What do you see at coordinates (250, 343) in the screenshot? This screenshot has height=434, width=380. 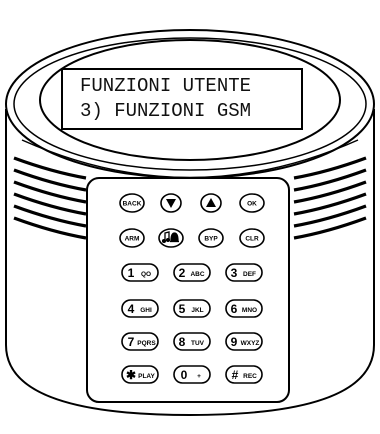 I see `key-9-letters: WXYZ` at bounding box center [250, 343].